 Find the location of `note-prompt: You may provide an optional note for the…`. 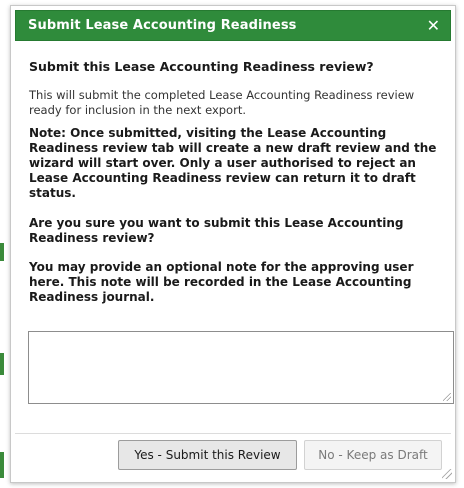

note-prompt: You may provide an optional note for the… is located at coordinates (221, 282).